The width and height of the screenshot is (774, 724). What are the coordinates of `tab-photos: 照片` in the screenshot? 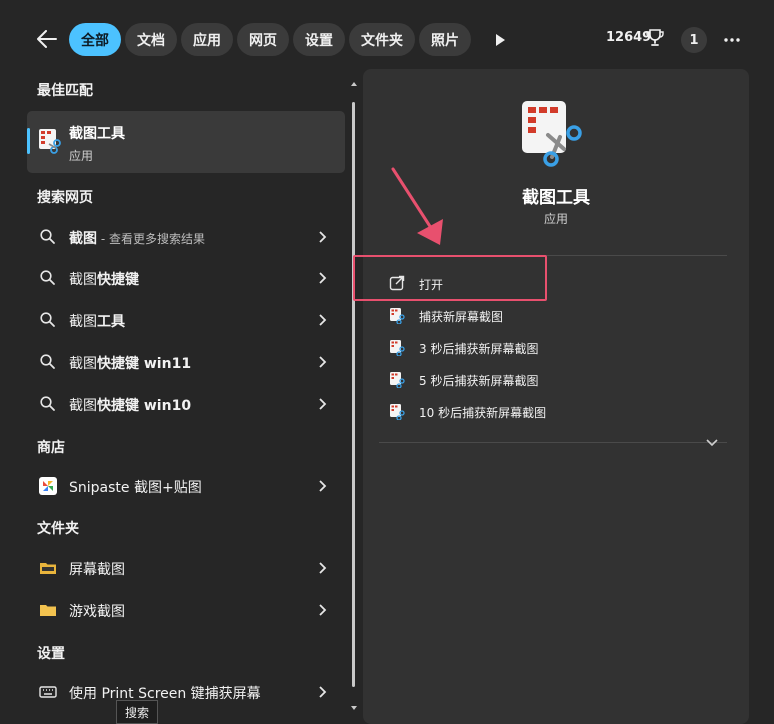 It's located at (445, 39).